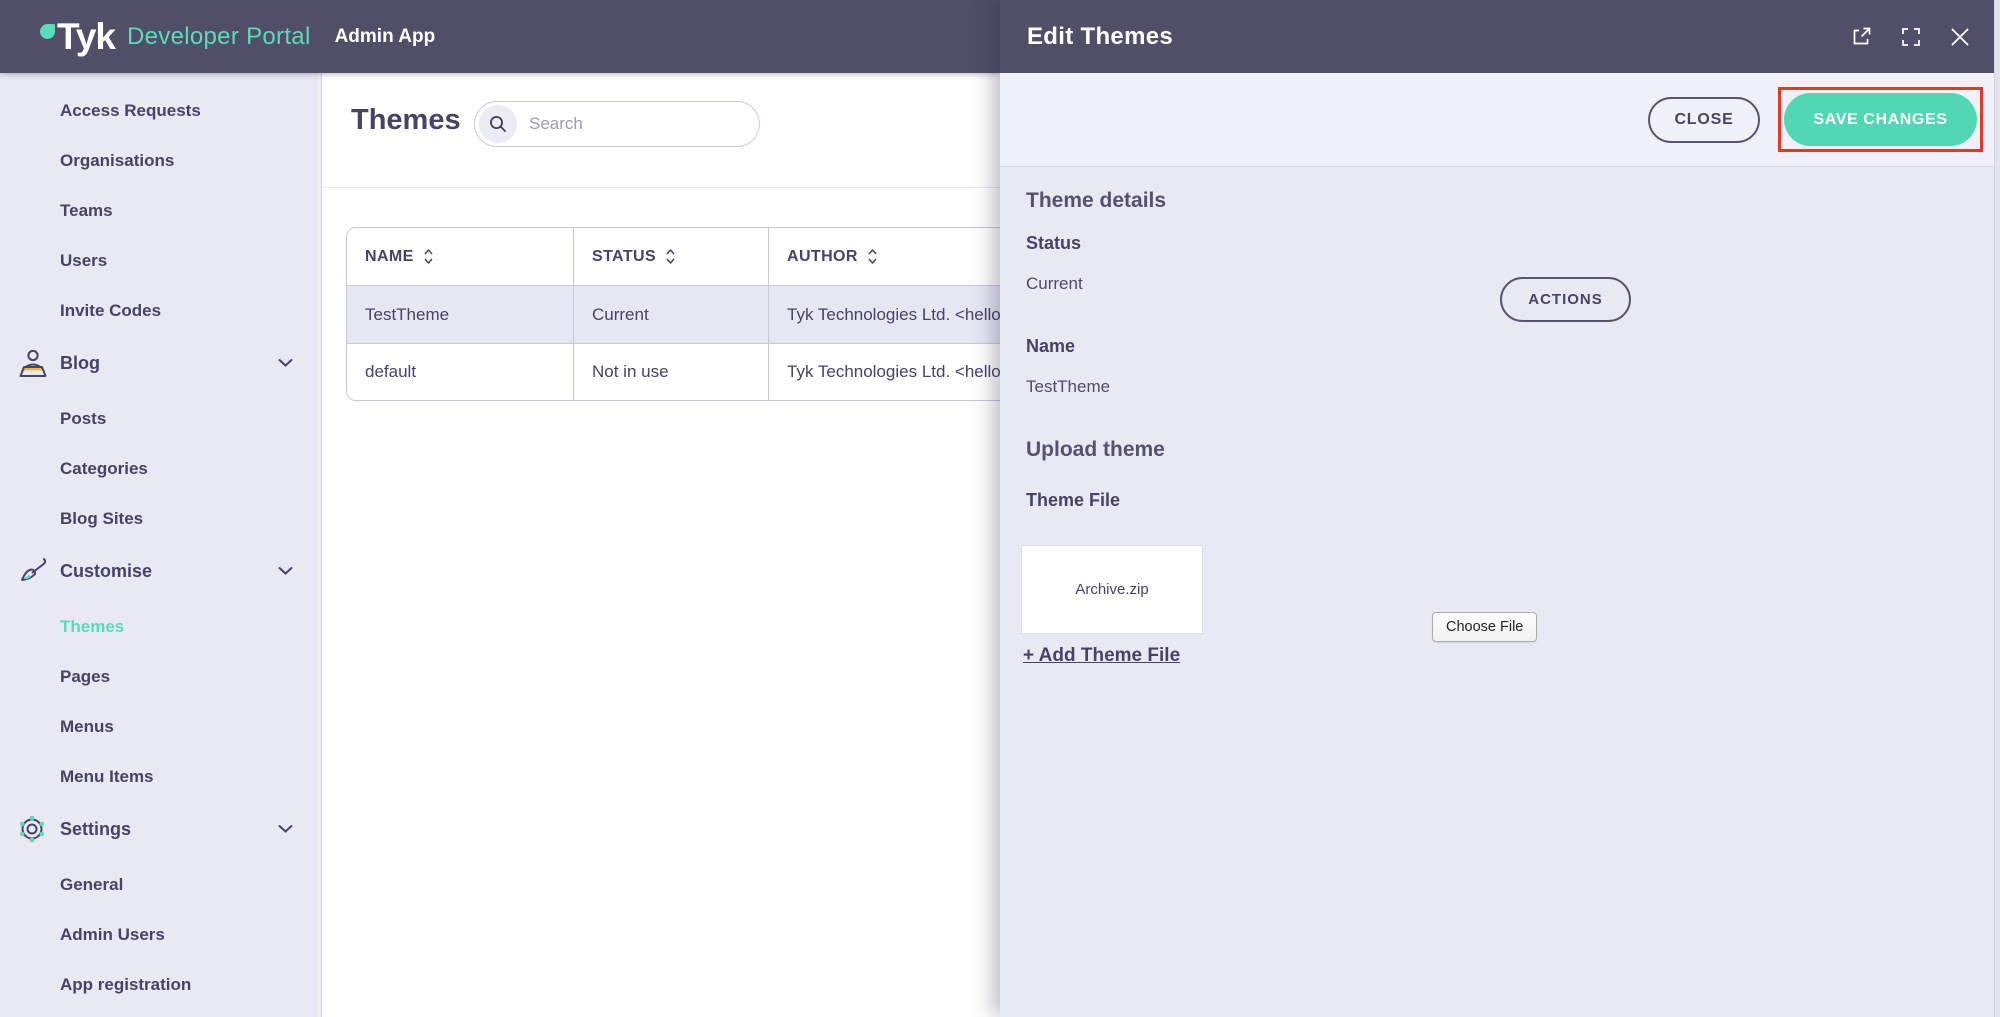  I want to click on top-navbar: Tyk Developer Portal Admin App, so click(500, 36).